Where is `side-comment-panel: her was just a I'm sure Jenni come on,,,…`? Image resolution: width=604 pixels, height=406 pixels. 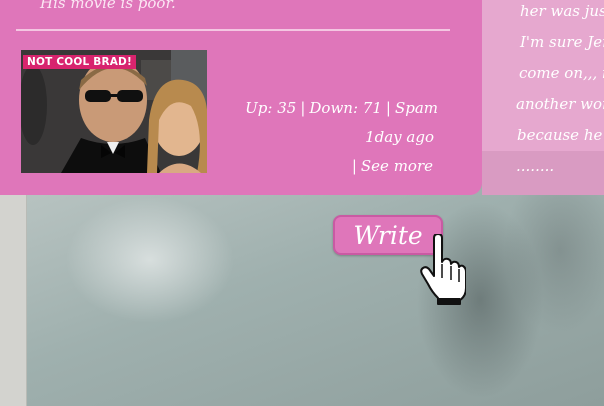 side-comment-panel: her was just a I'm sure Jenni come on,,,… is located at coordinates (543, 97).